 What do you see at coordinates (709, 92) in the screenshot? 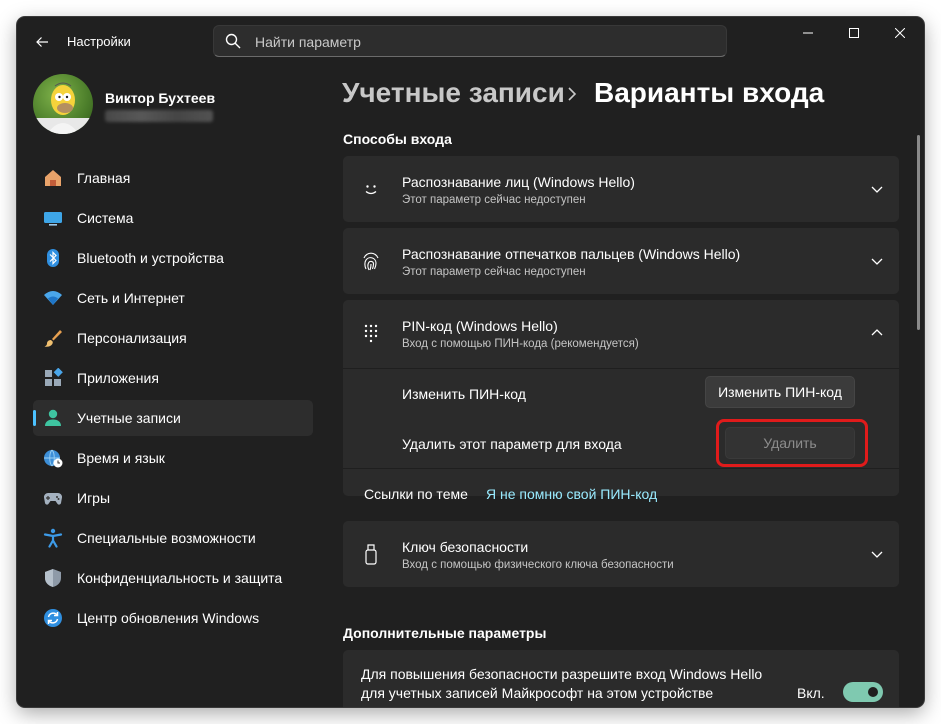
I see `page-title: Варианты входа` at bounding box center [709, 92].